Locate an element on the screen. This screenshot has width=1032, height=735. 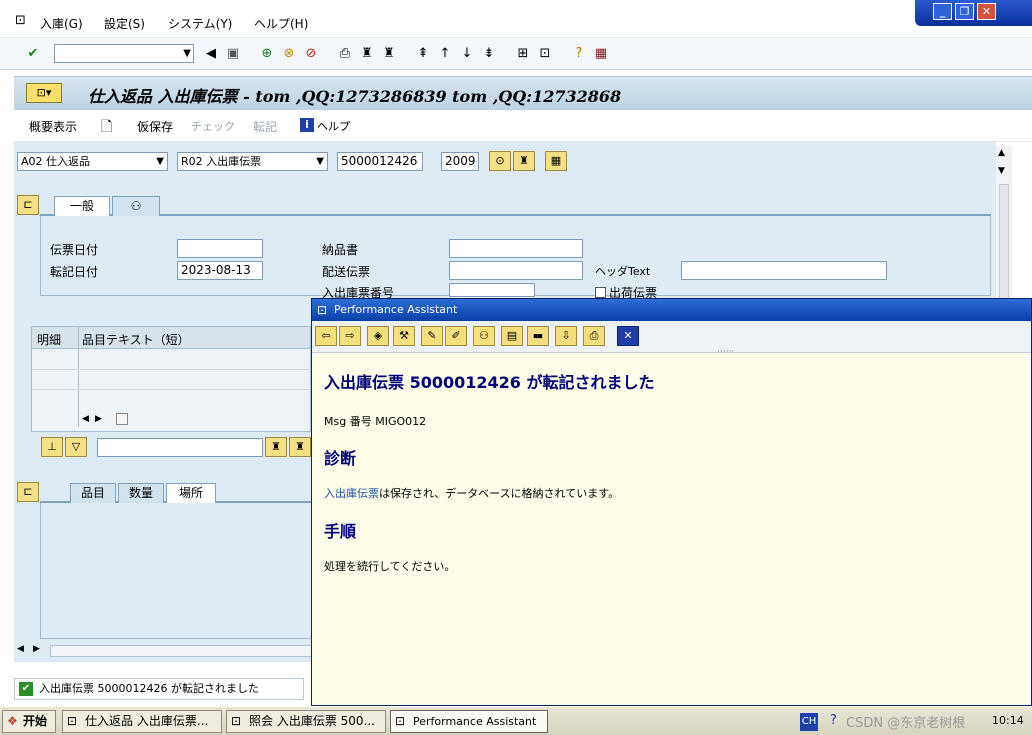
export-icon: ⇩ is located at coordinates (566, 336).